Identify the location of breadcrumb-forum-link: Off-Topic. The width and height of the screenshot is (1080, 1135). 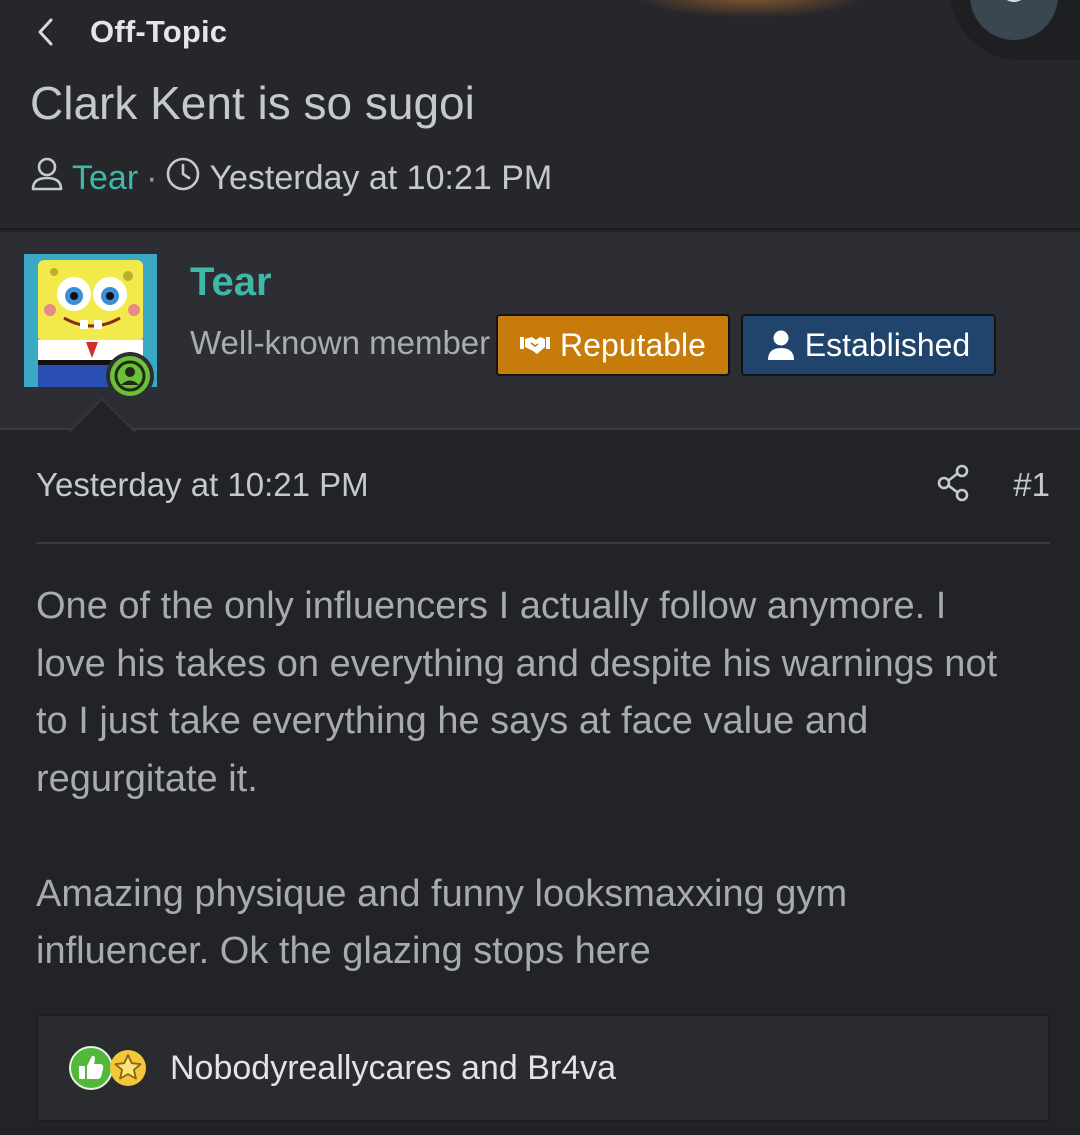
(158, 32).